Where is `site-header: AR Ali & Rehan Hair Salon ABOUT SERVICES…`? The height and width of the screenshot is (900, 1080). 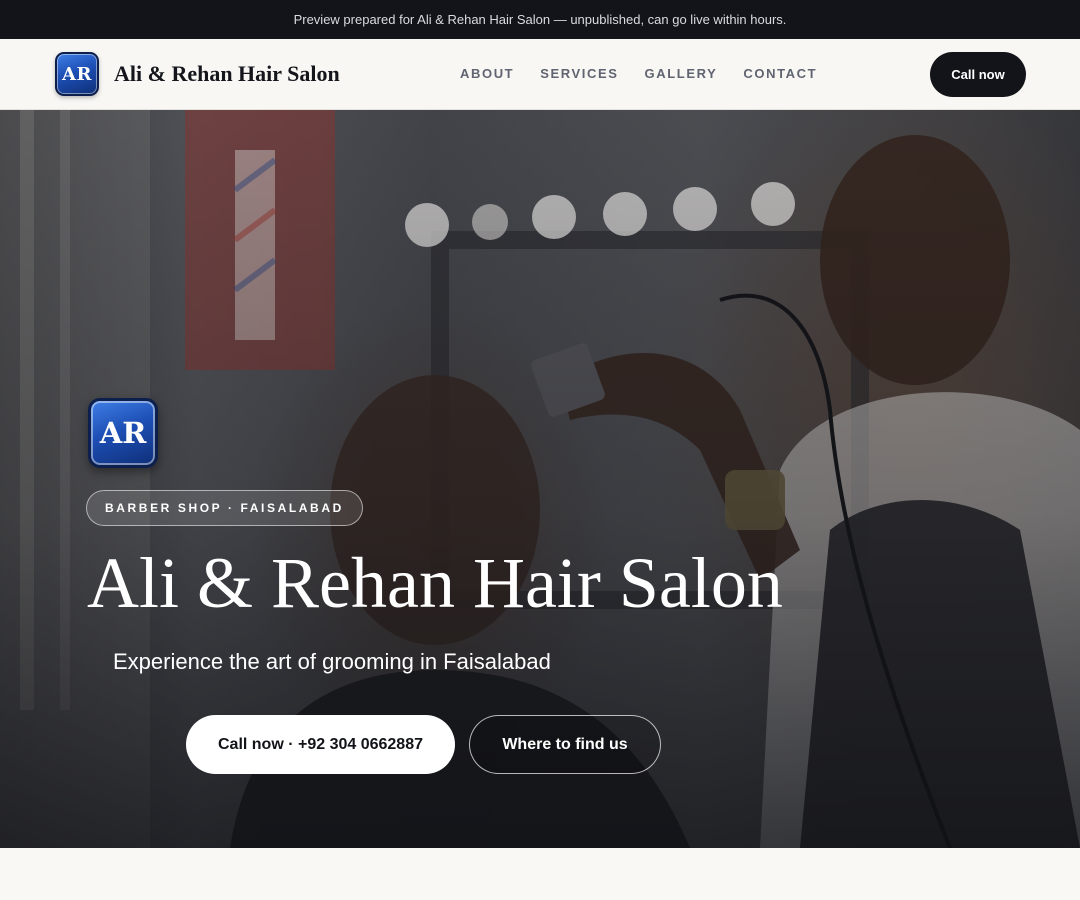
site-header: AR Ali & Rehan Hair Salon ABOUT SERVICES… is located at coordinates (540, 74).